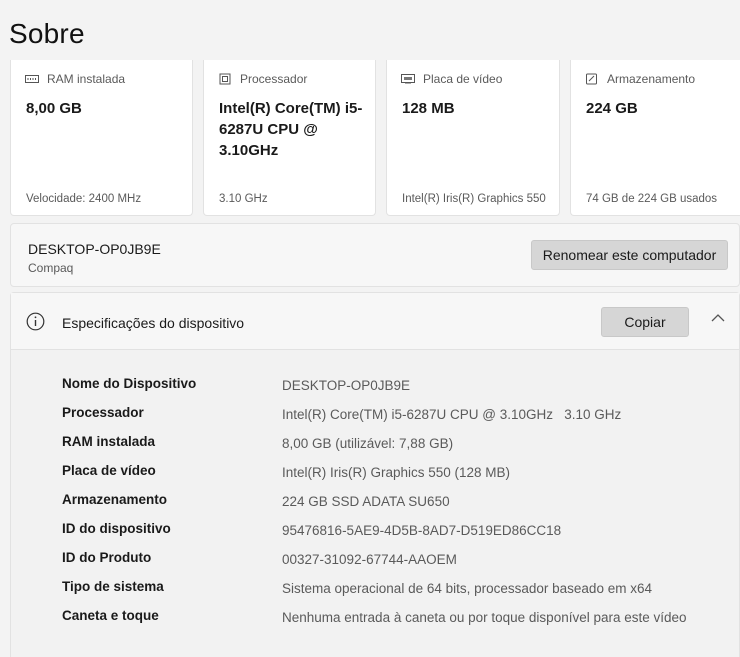 This screenshot has width=740, height=657. Describe the element at coordinates (422, 530) in the screenshot. I see `spec-value: 95476816-5AE9-4D5B-8AD7-D519ED86CC18` at that location.